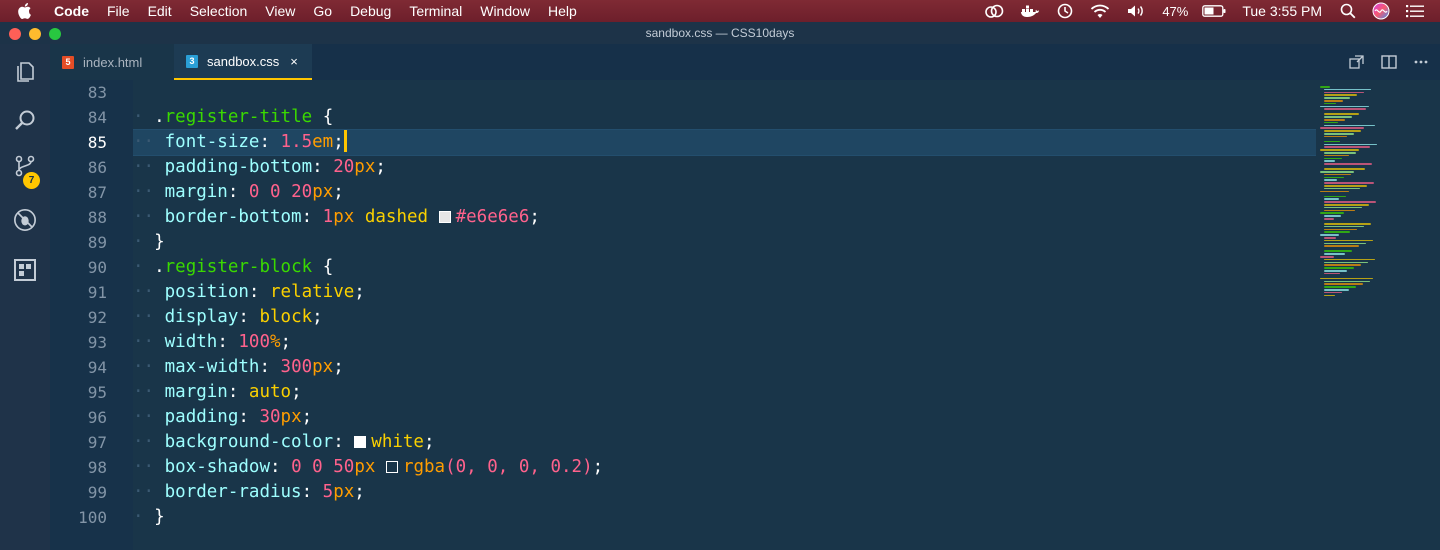  Describe the element at coordinates (1030, 11) in the screenshot. I see `docker-icon` at that location.